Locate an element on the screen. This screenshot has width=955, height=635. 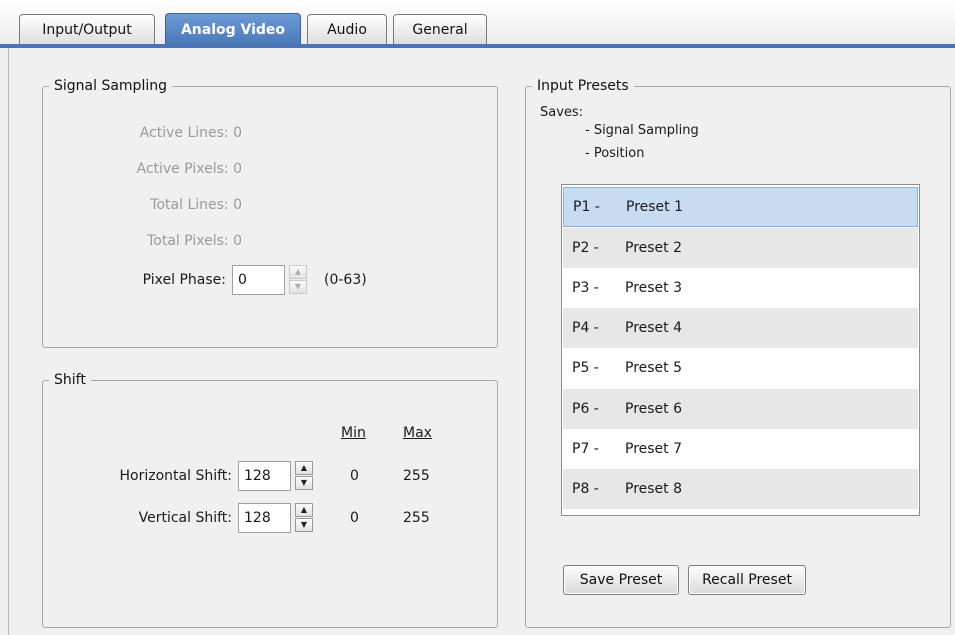
preset-name: Preset 8 is located at coordinates (654, 489).